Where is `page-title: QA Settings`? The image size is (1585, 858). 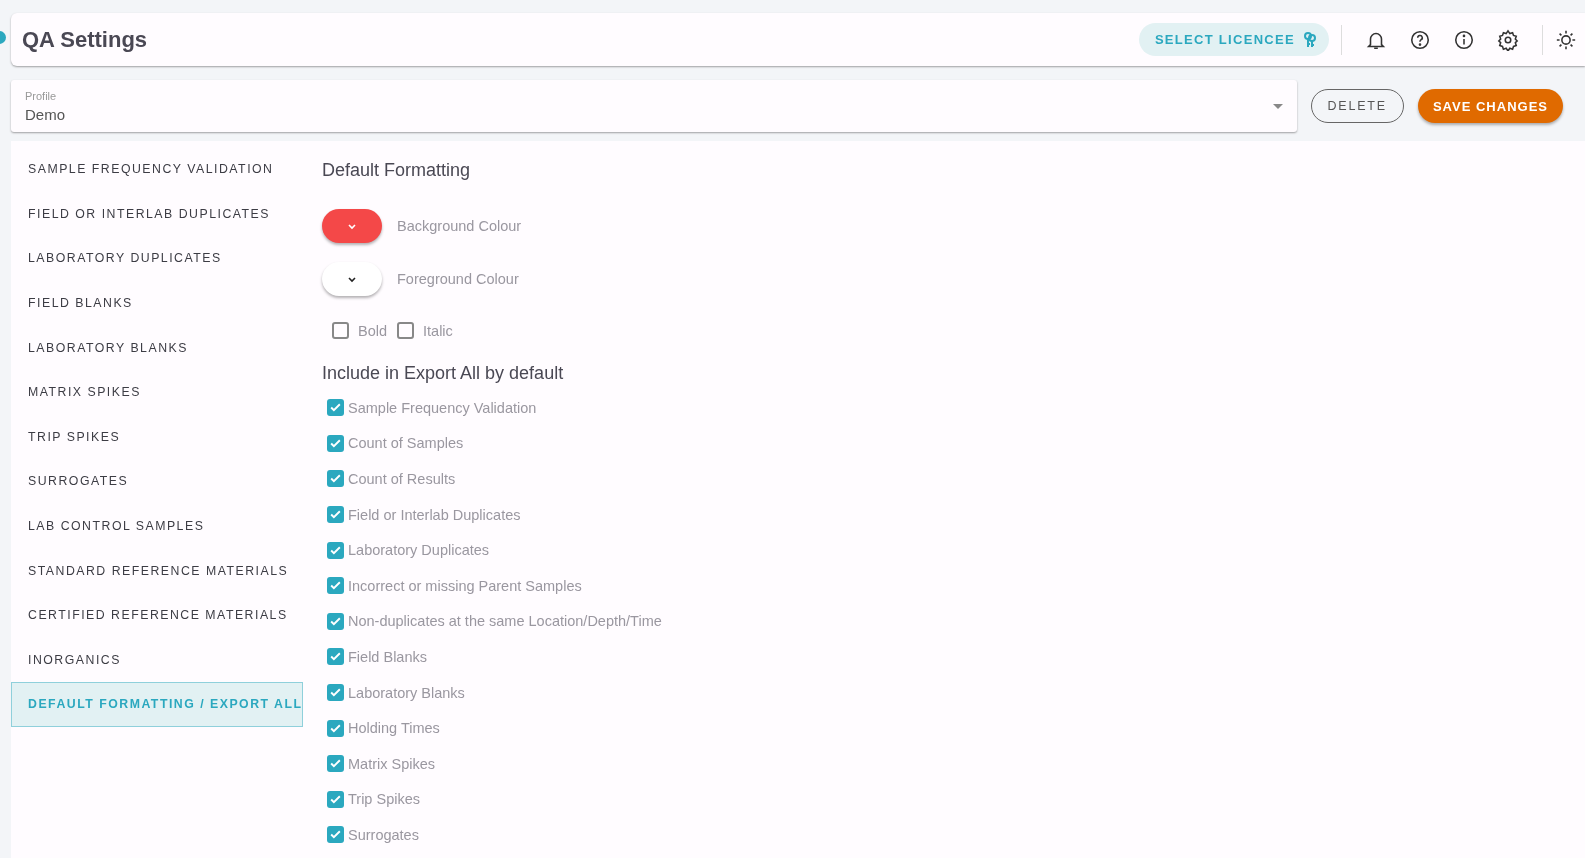 page-title: QA Settings is located at coordinates (85, 39).